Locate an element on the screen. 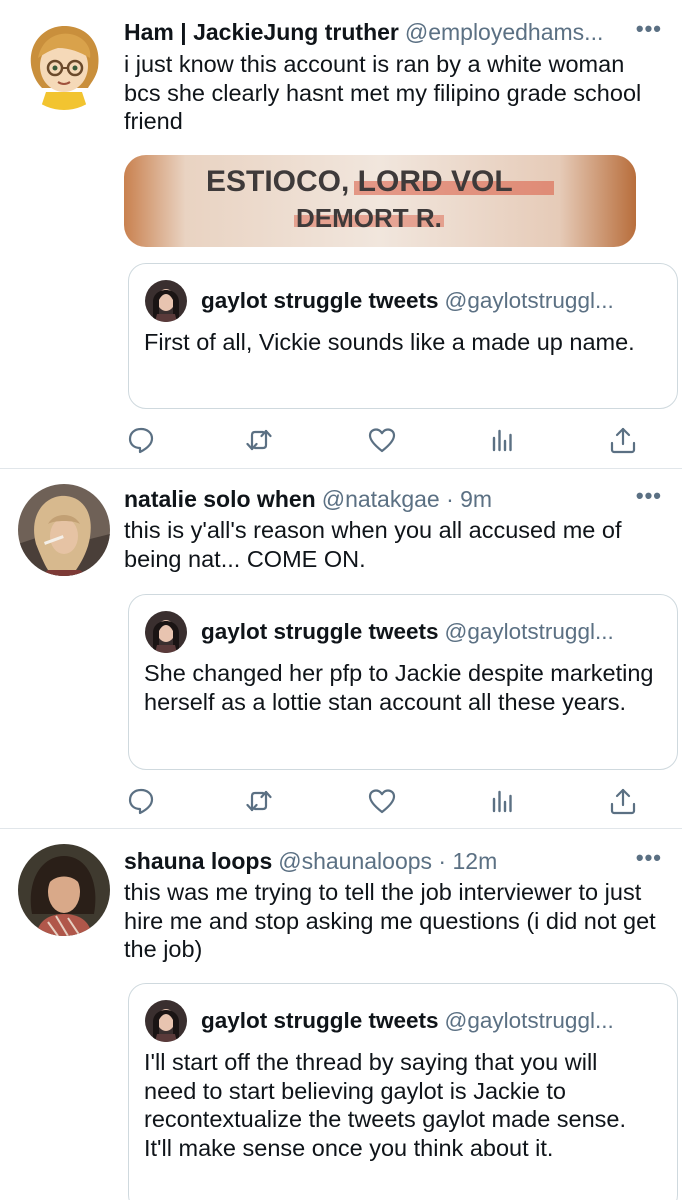  image-text-line-1: ESTIOCO, LORD VOL is located at coordinates (359, 181).